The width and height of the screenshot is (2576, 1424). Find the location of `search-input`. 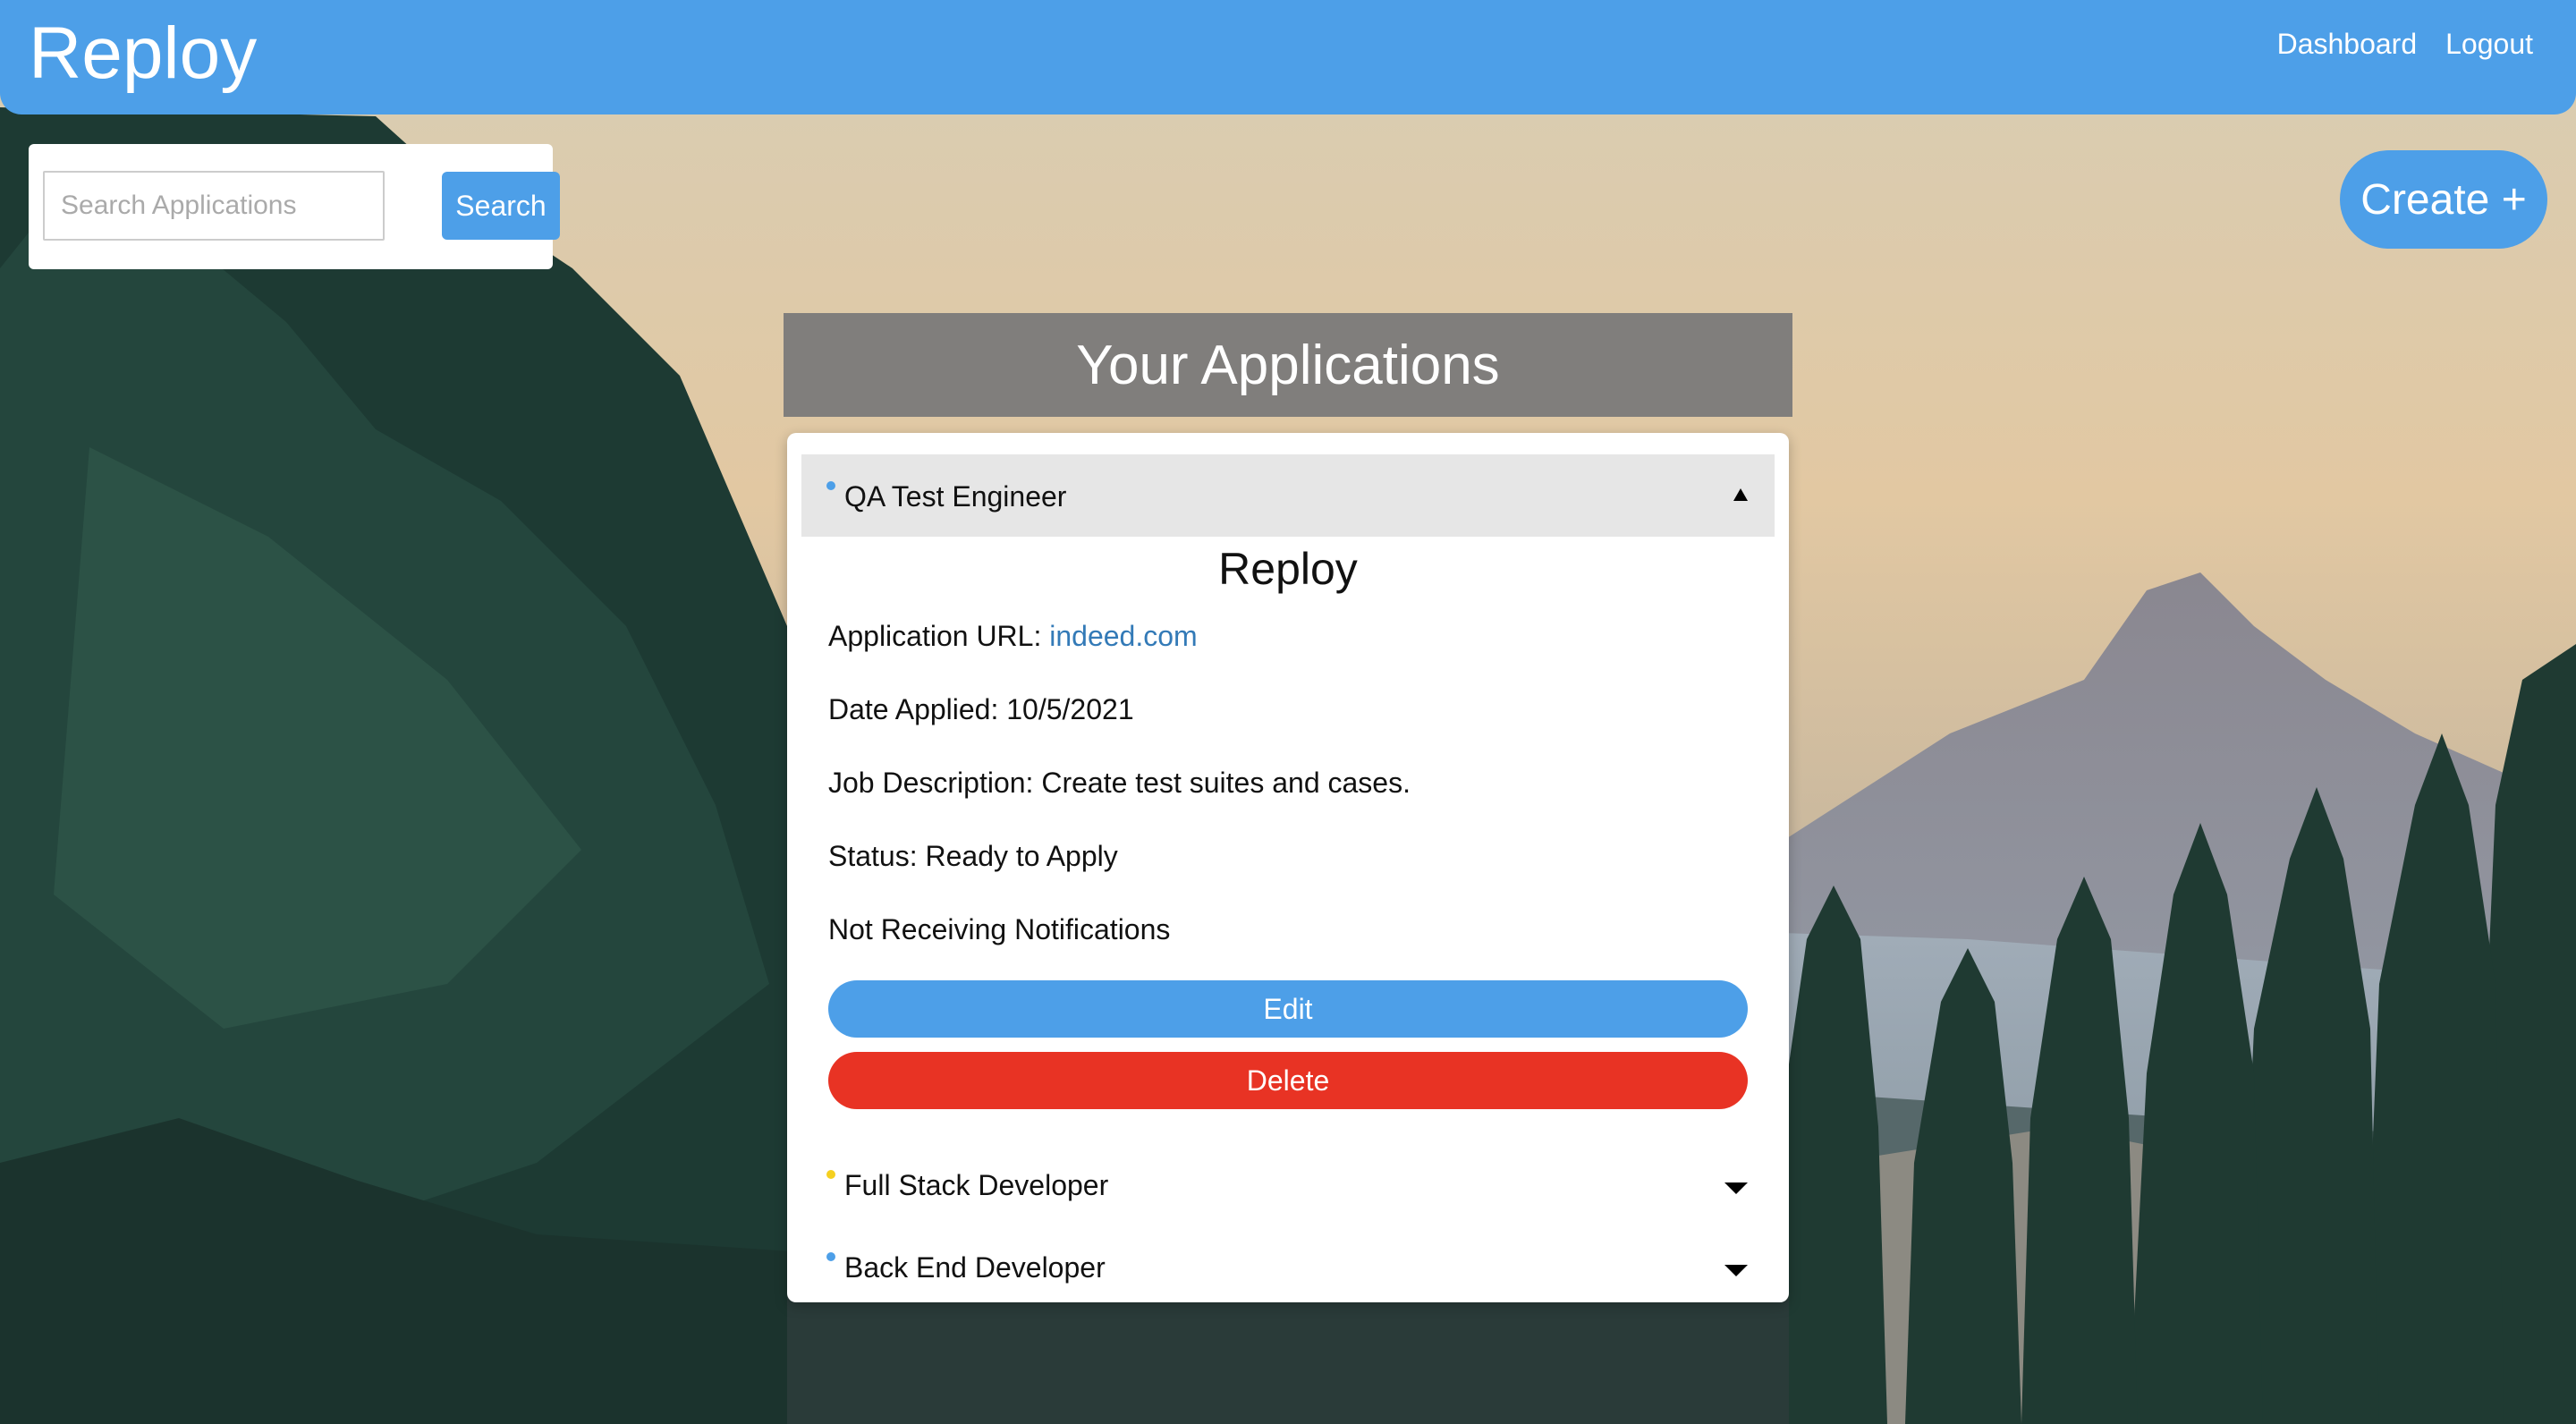

search-input is located at coordinates (214, 206).